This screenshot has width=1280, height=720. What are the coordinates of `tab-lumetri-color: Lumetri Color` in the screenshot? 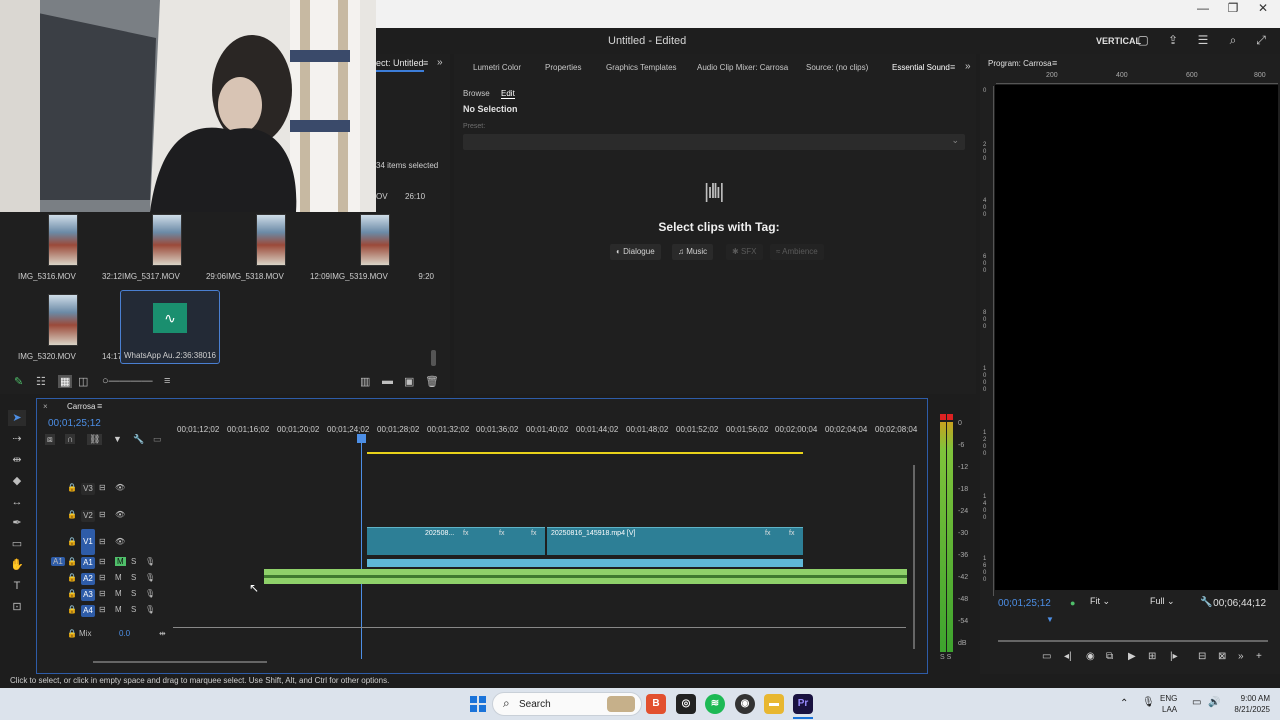 It's located at (497, 67).